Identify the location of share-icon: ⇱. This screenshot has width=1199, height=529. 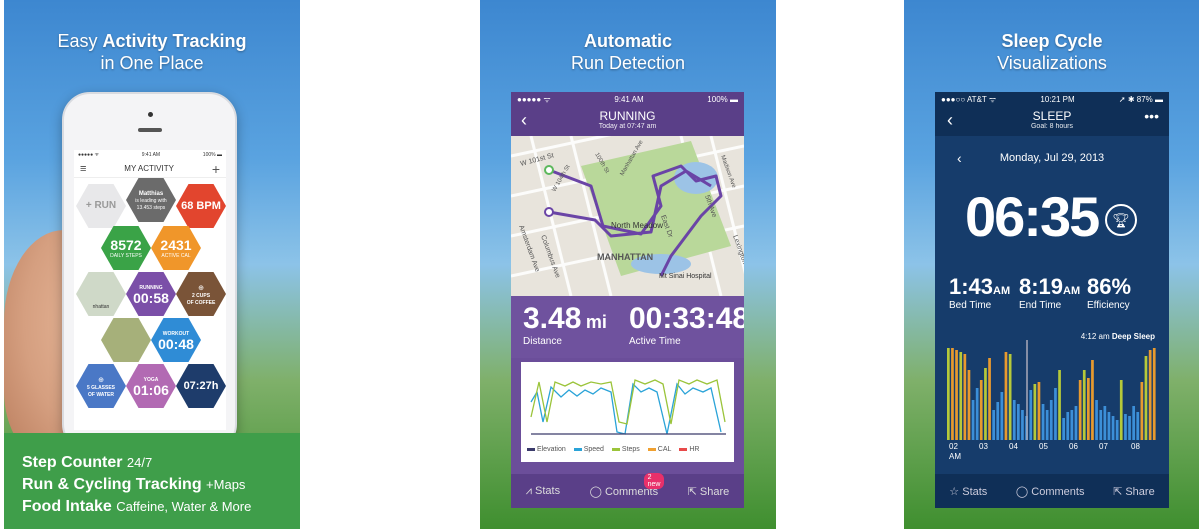
(692, 491).